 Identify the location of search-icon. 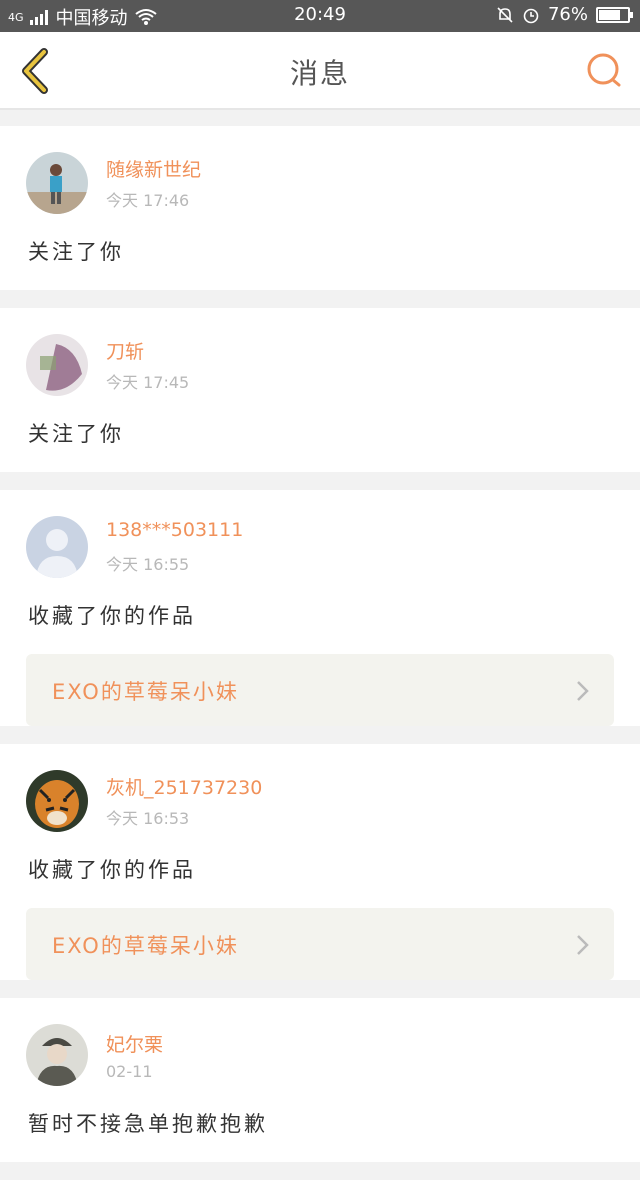
(604, 70).